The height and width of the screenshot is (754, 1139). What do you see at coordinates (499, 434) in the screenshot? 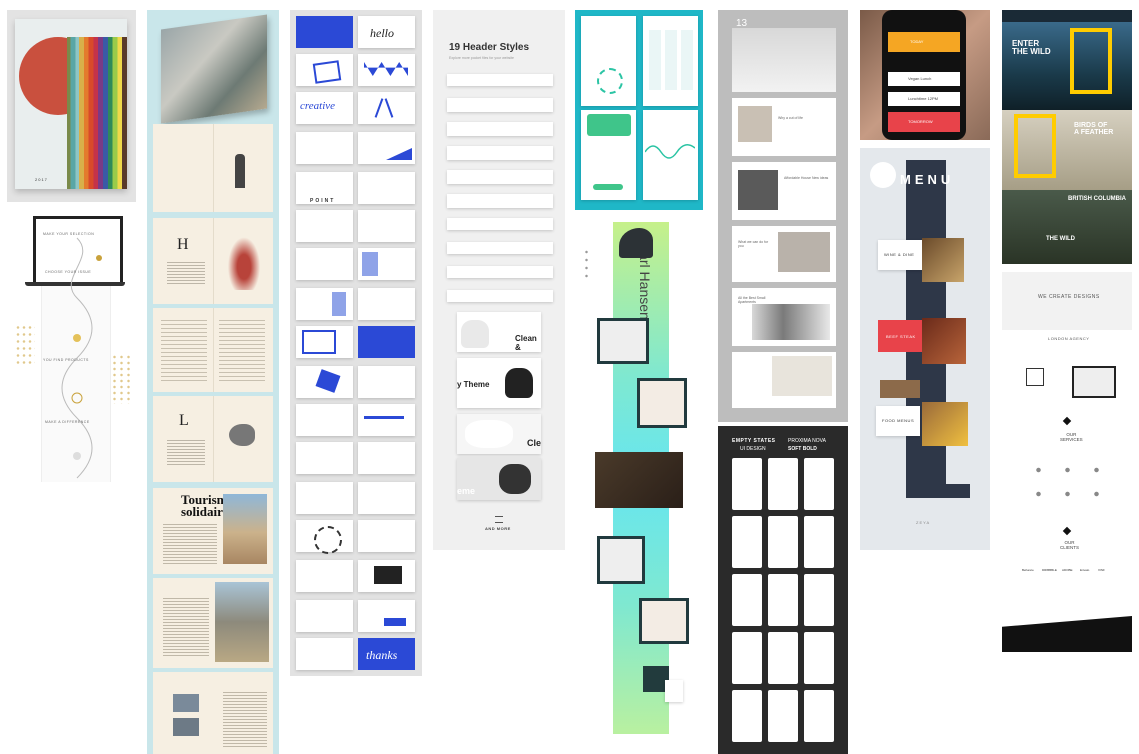
I see `preview-cle: Cle` at bounding box center [499, 434].